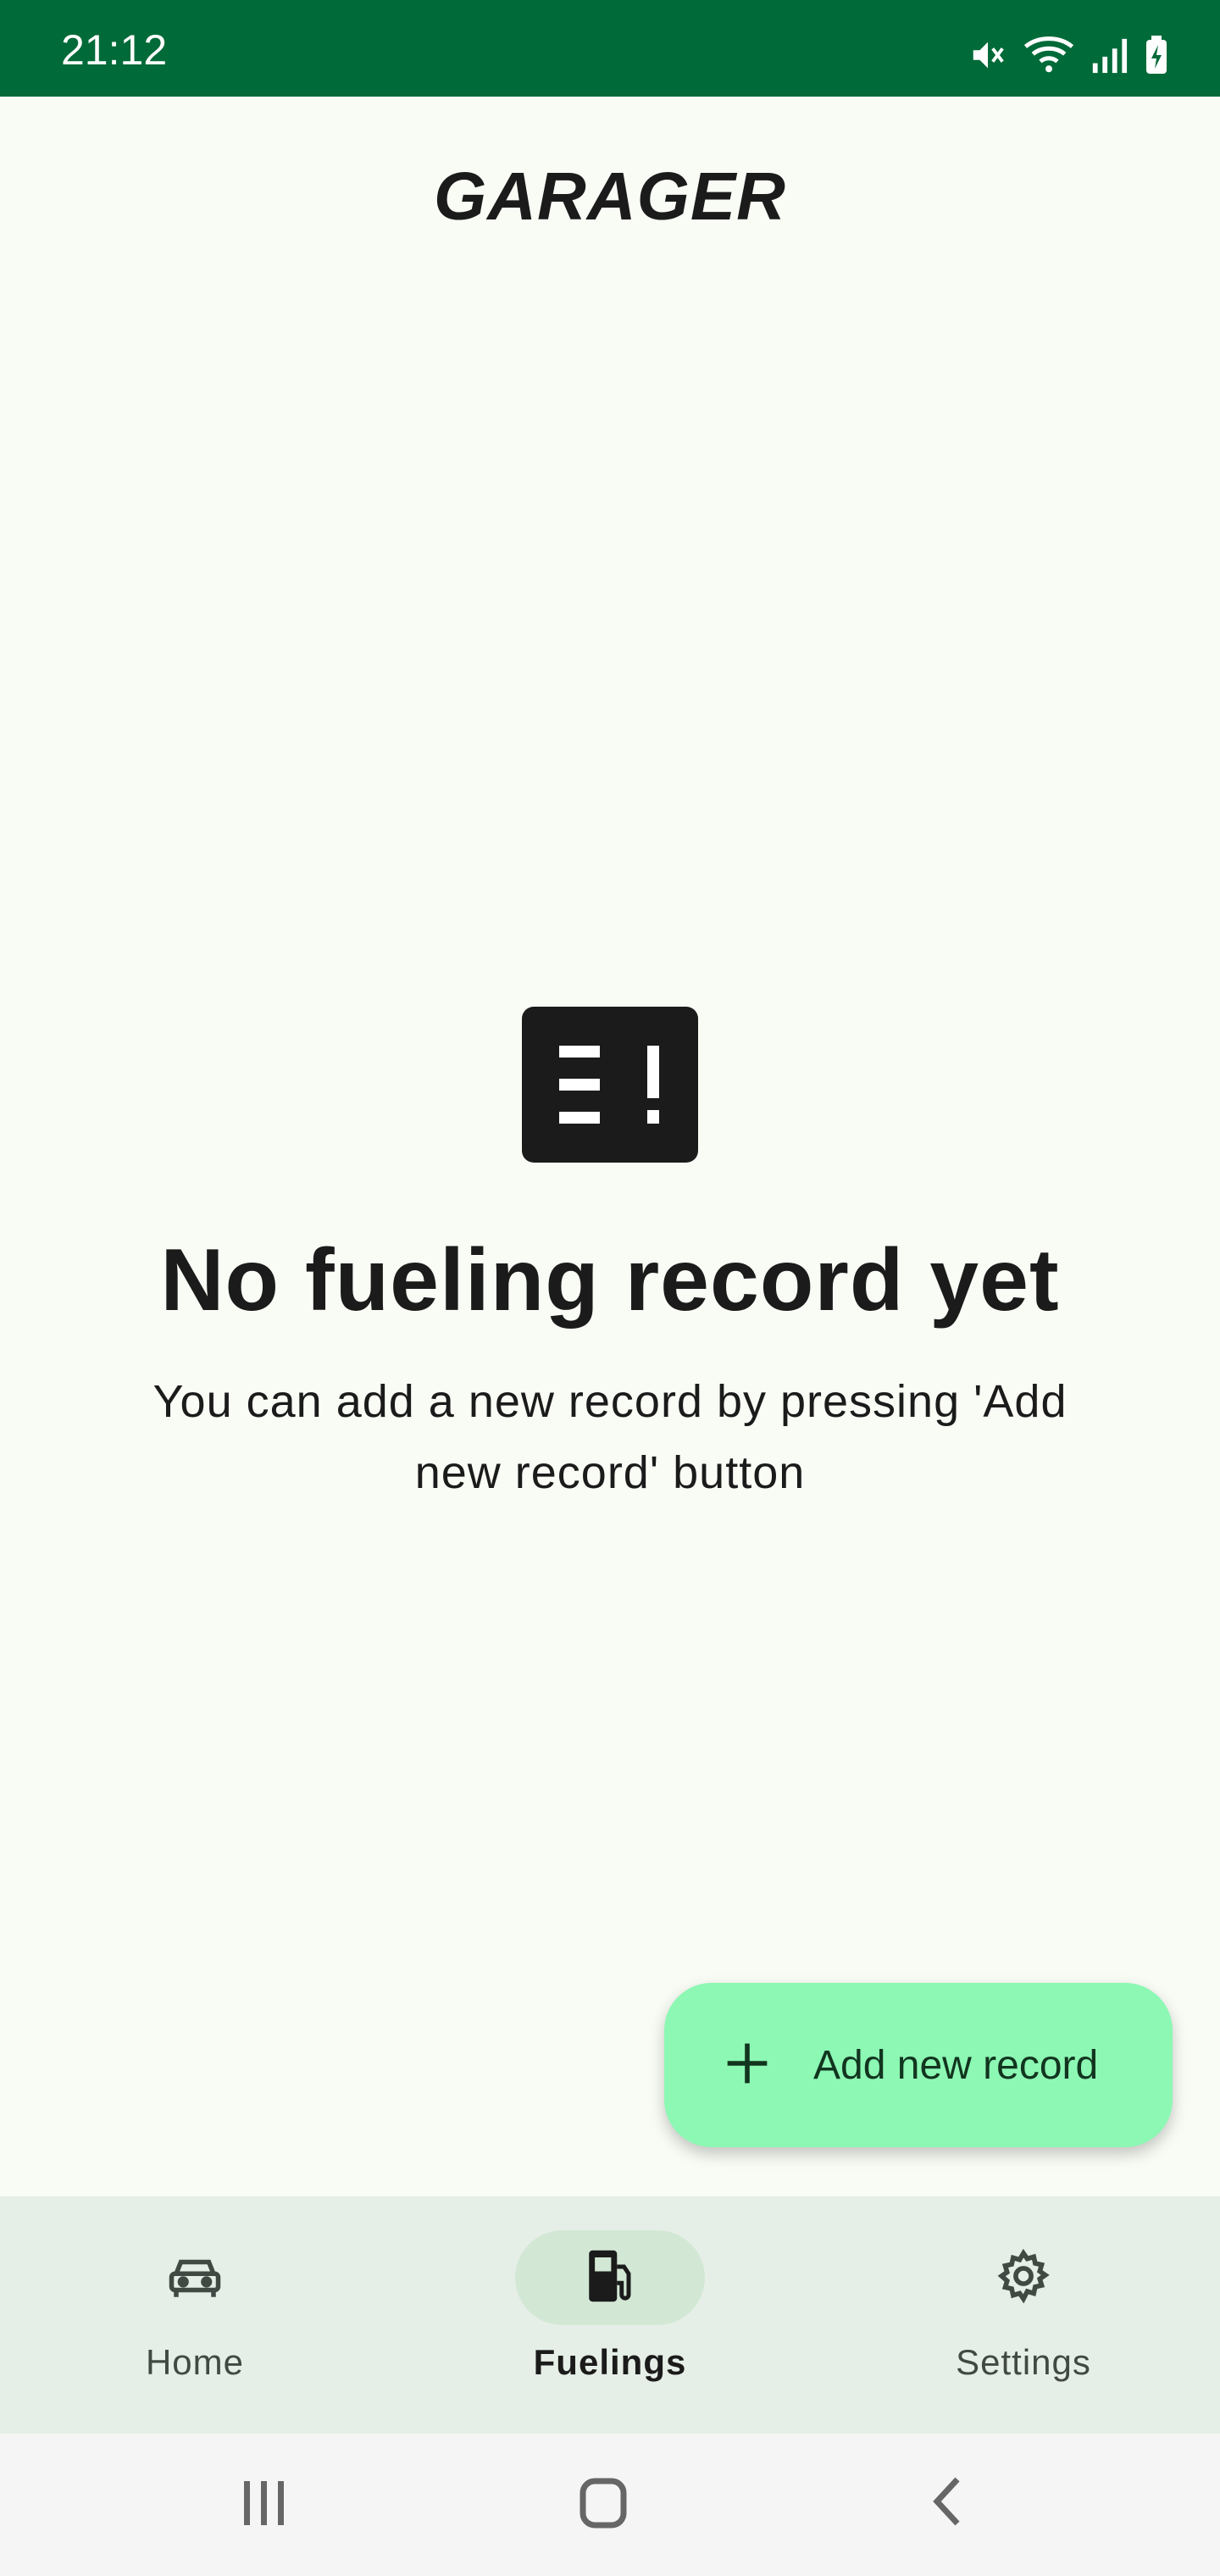 Image resolution: width=1220 pixels, height=2576 pixels. Describe the element at coordinates (1109, 55) in the screenshot. I see `signal-icon` at that location.